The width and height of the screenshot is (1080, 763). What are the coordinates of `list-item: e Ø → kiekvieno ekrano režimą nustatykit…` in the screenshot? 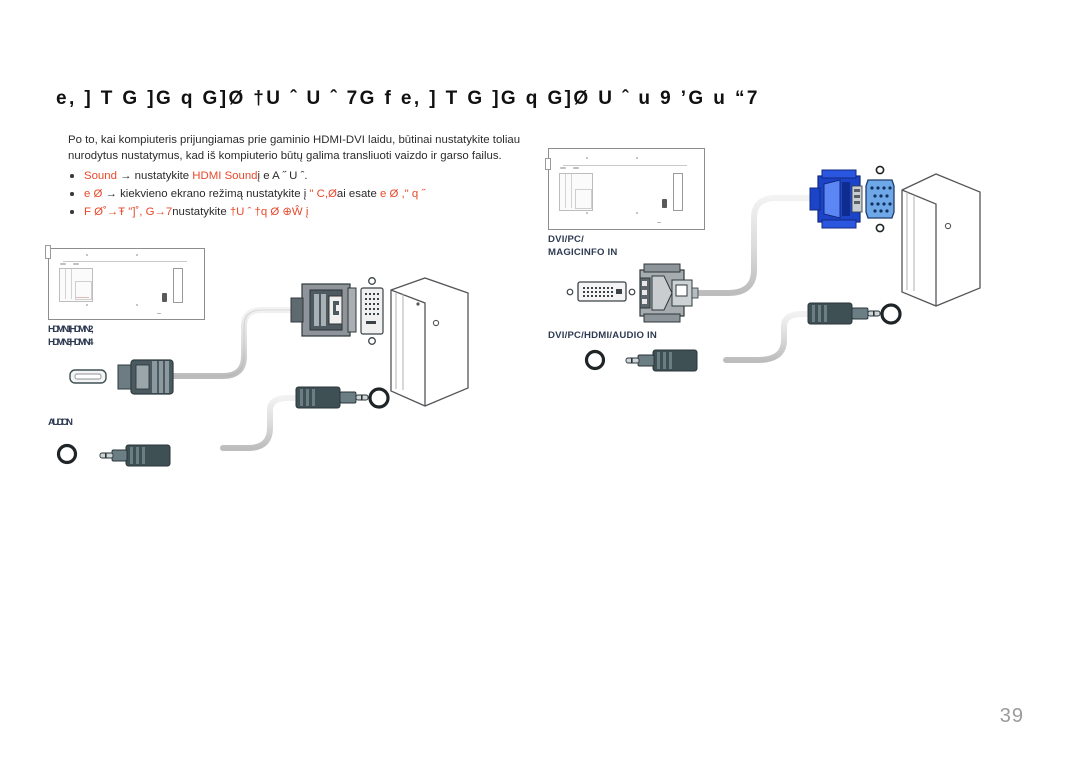 It's located at (306, 194).